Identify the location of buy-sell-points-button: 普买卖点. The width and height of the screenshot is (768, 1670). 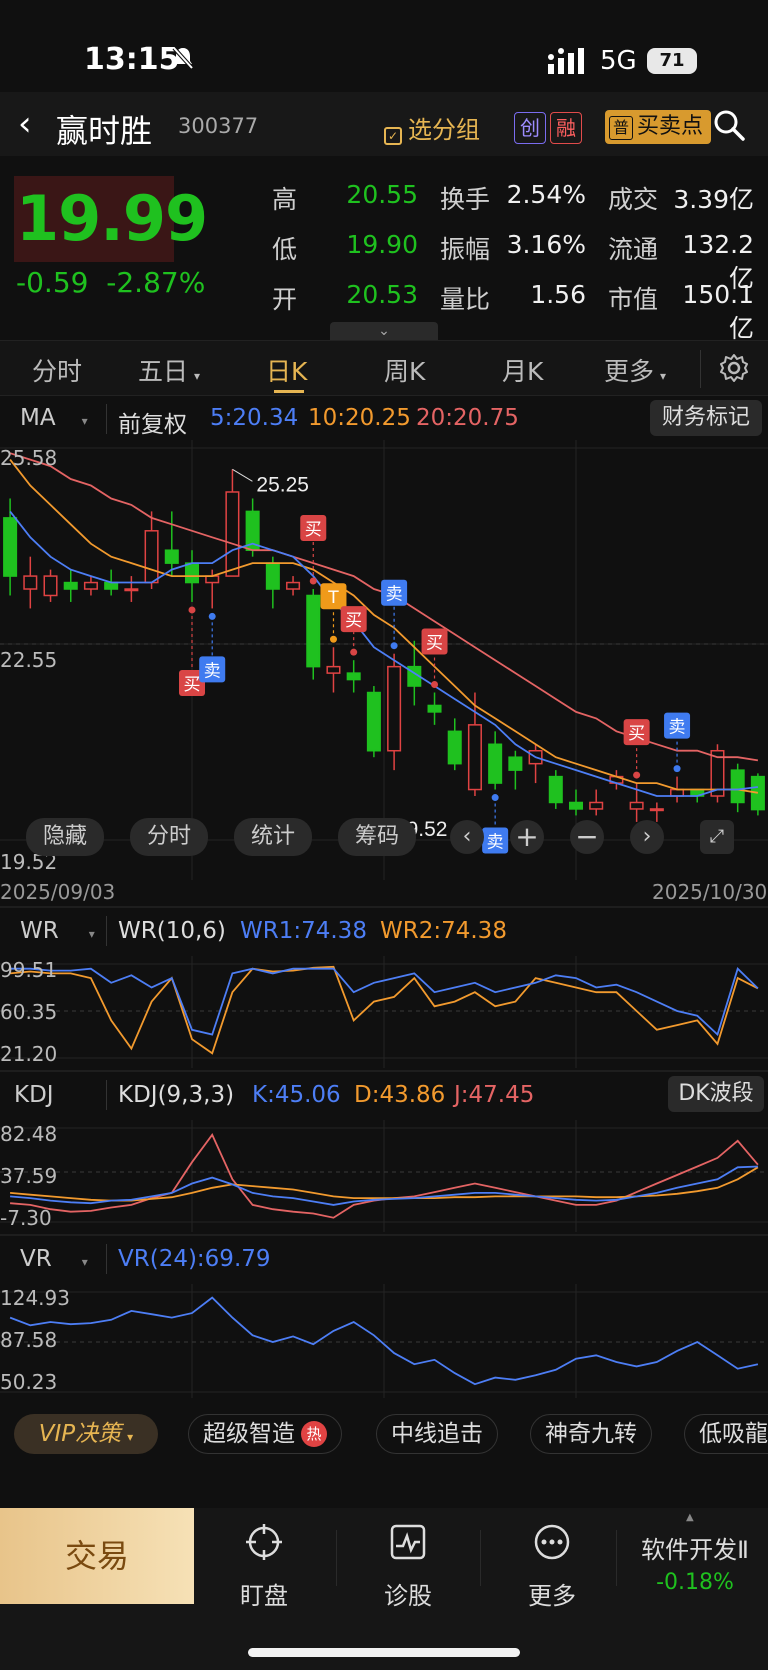
(658, 127).